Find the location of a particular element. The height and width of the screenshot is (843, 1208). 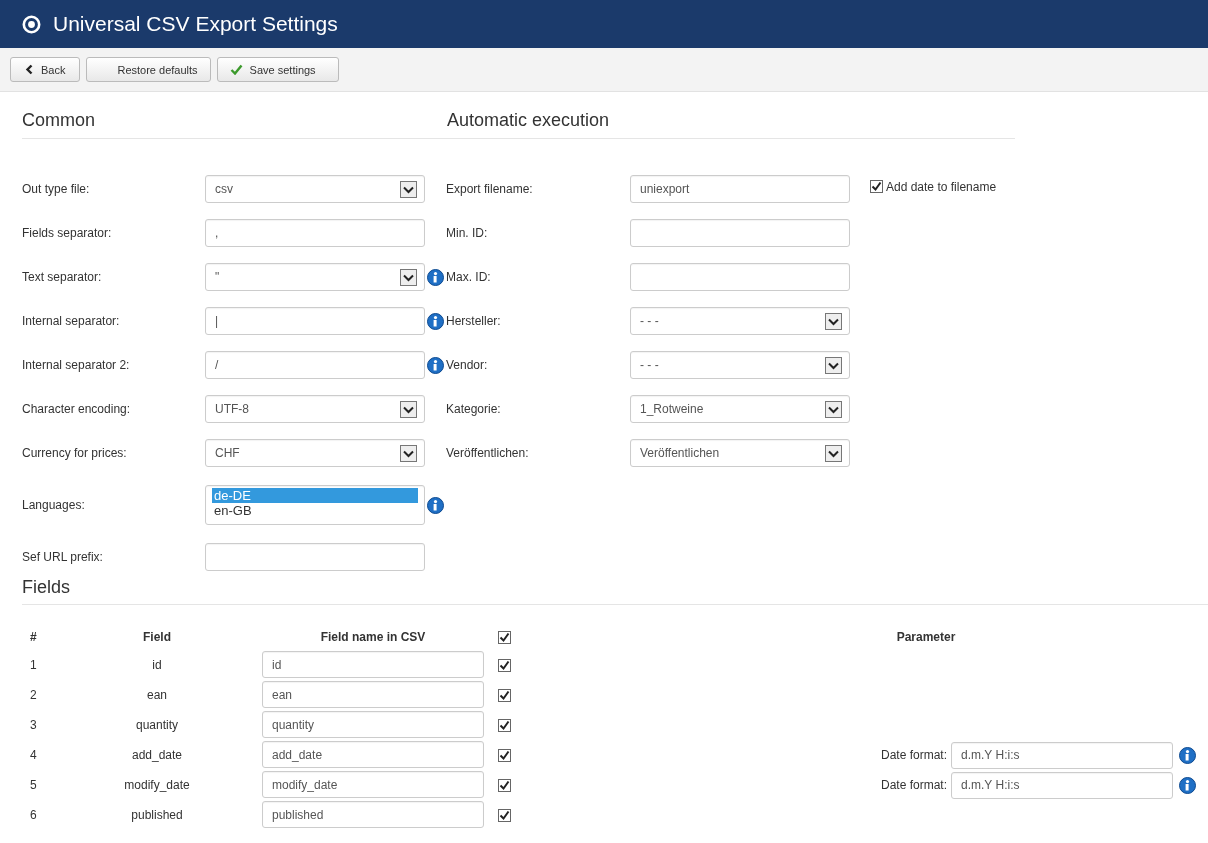

column-header: # is located at coordinates (34, 637).